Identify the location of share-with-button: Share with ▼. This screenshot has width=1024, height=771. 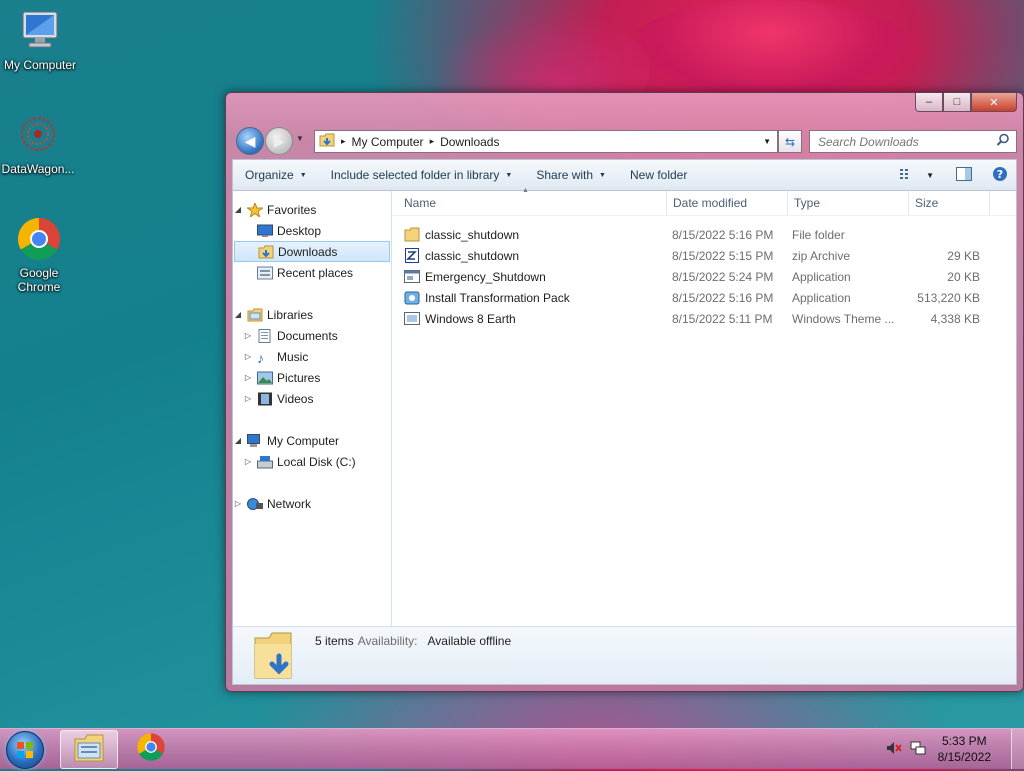
(571, 175).